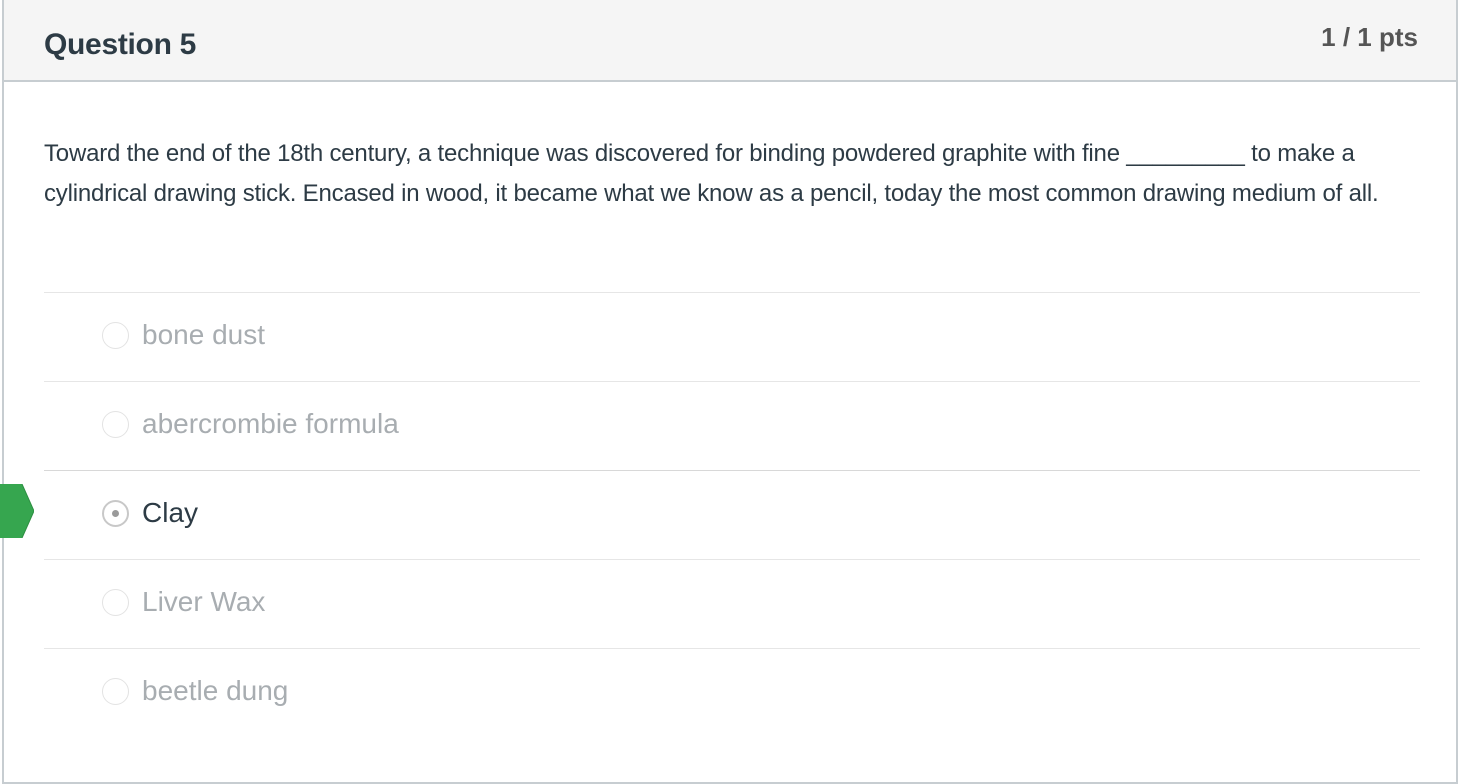 The width and height of the screenshot is (1462, 784). I want to click on question-title: Question 5, so click(120, 44).